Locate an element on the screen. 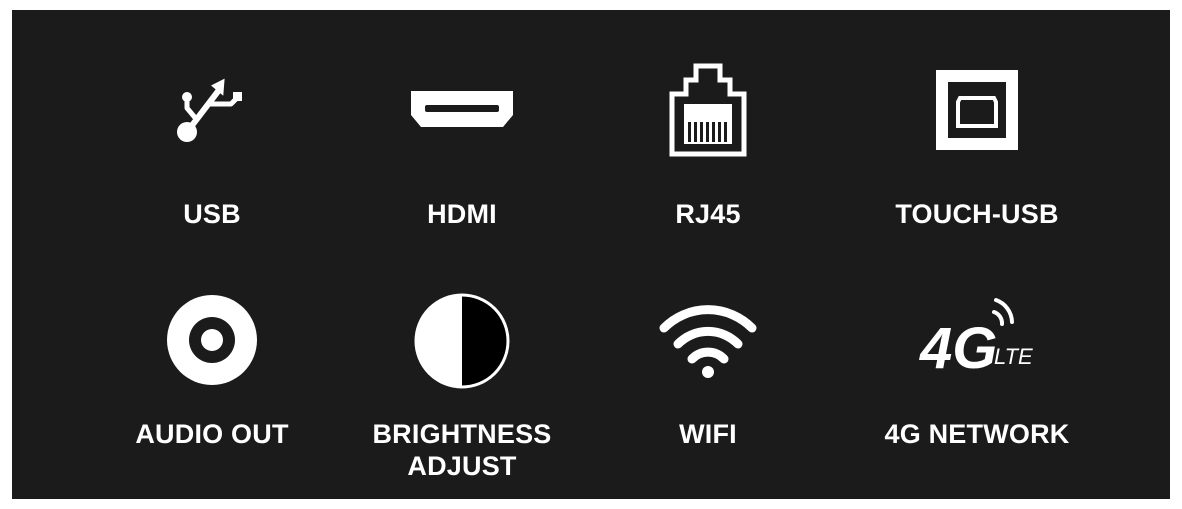 The image size is (1182, 509). feature-label: HDMI is located at coordinates (462, 214).